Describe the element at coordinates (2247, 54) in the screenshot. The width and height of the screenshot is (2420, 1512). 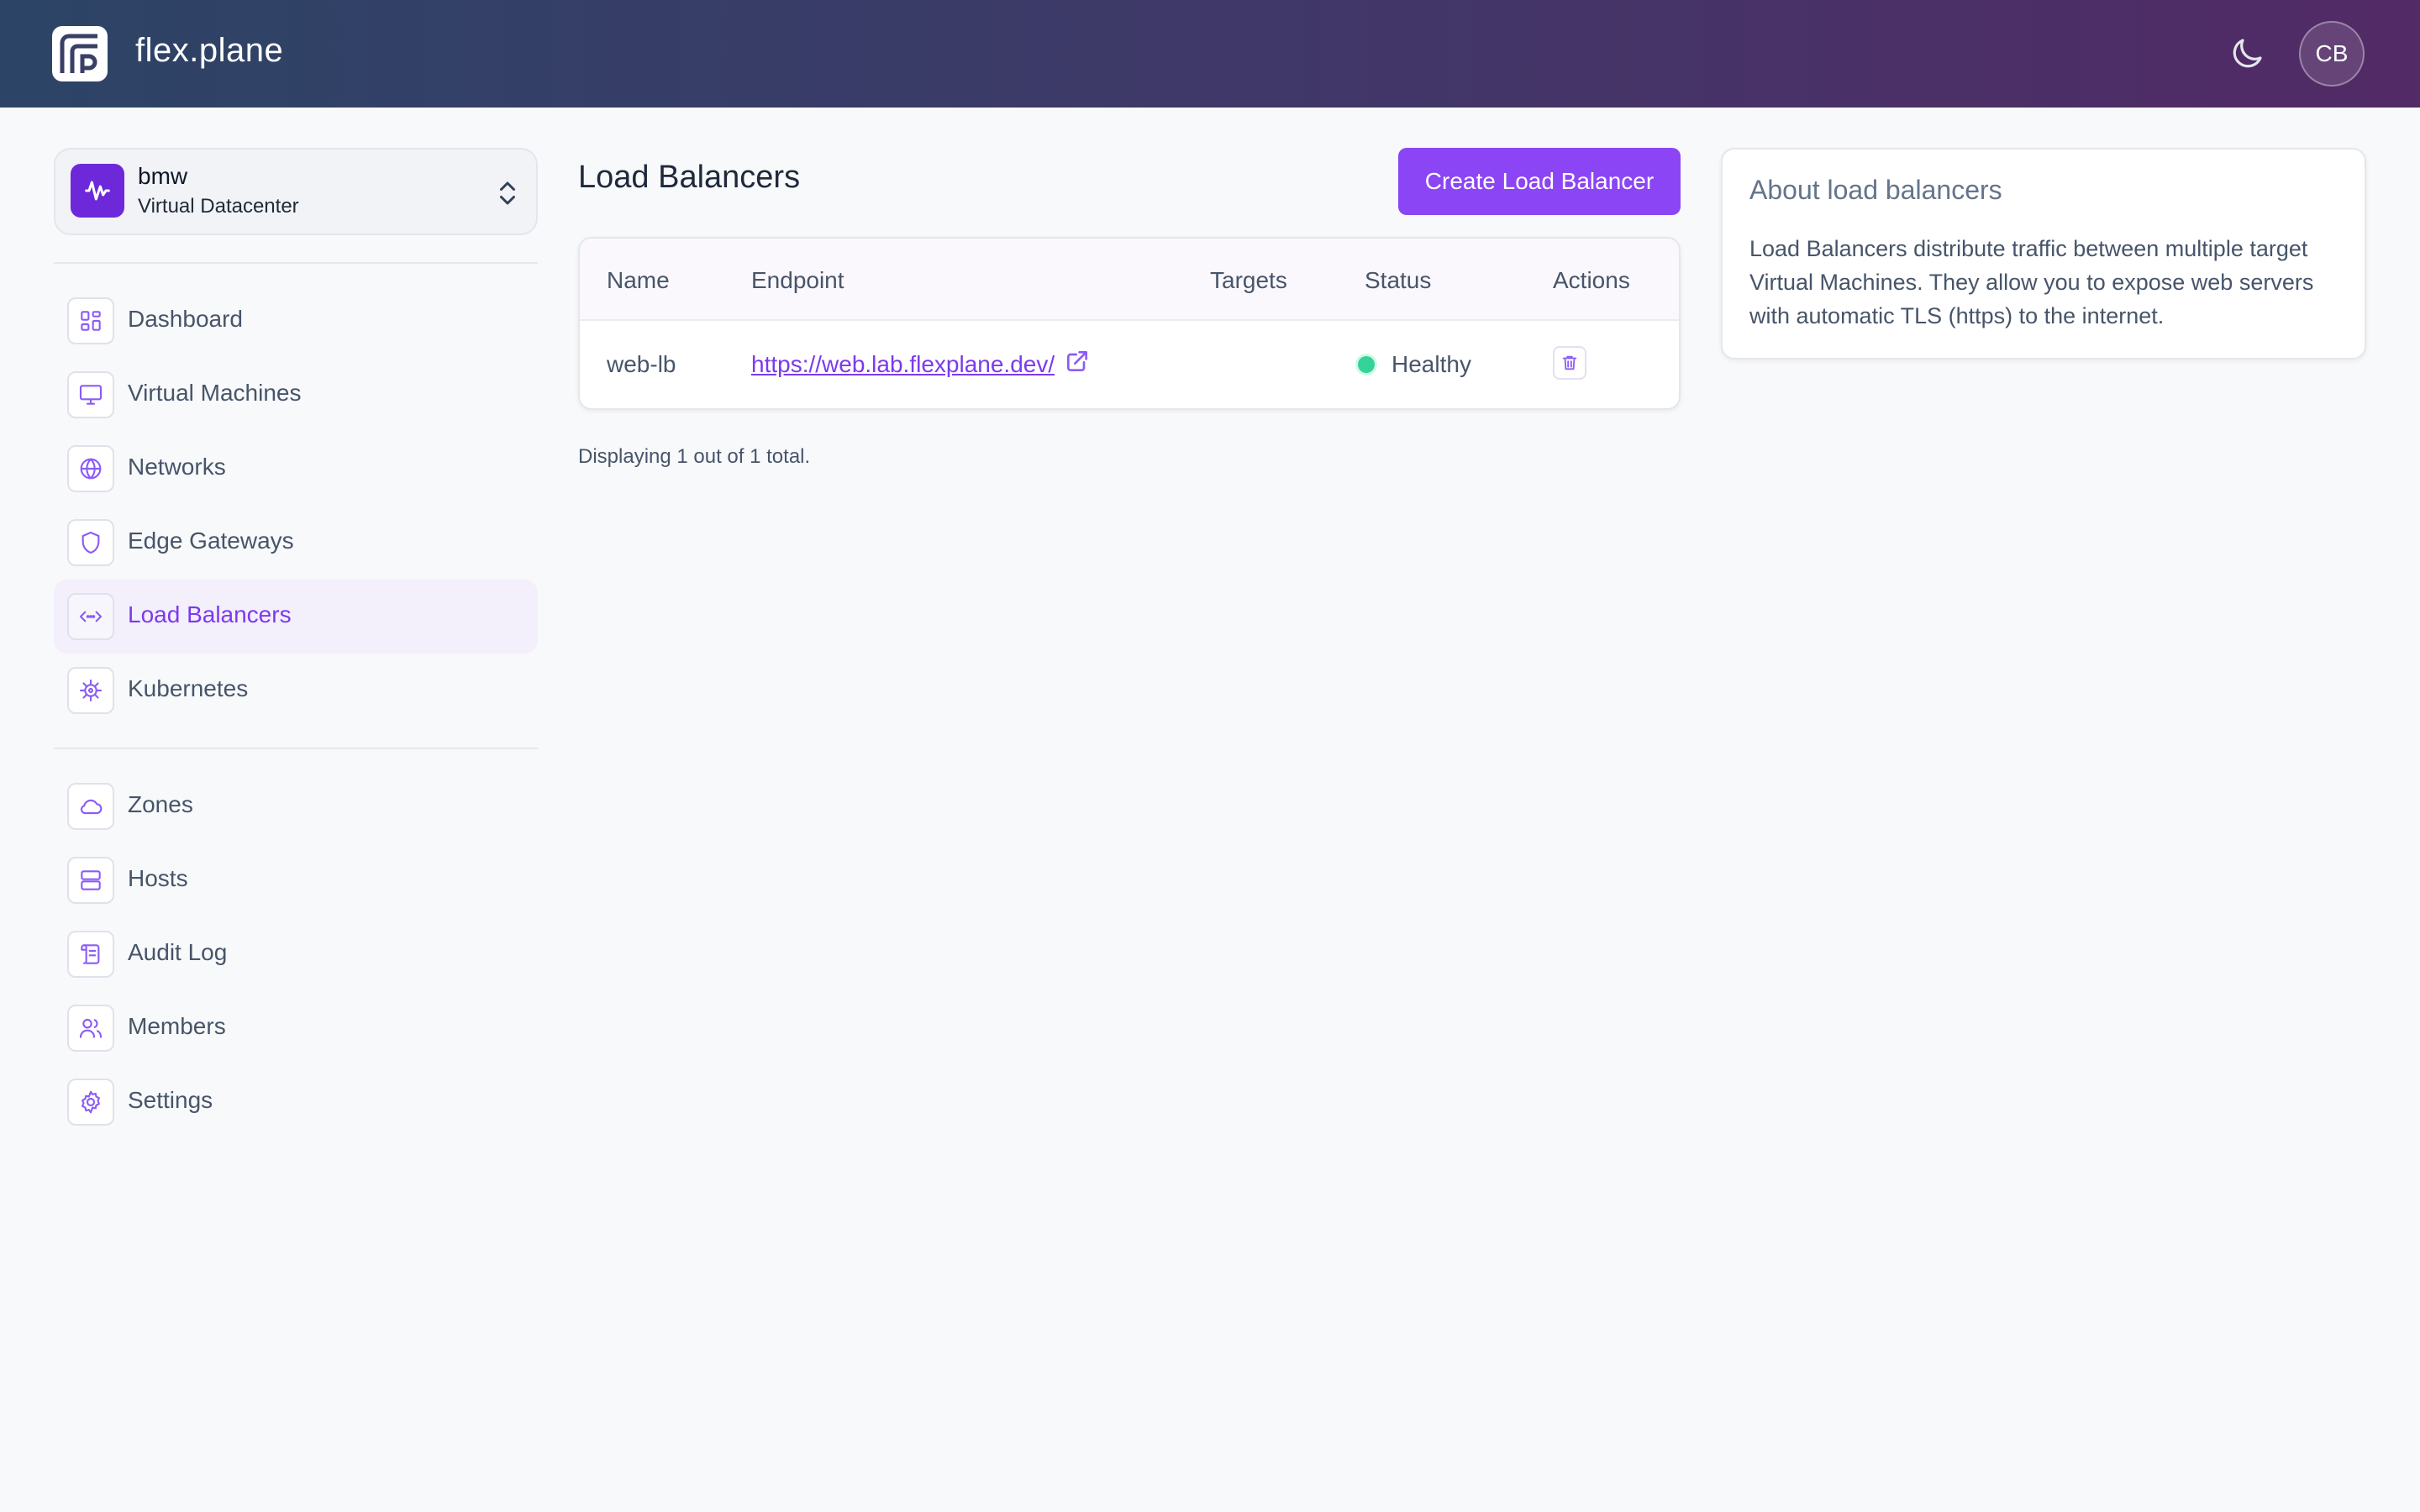
I see `moon-icon` at that location.